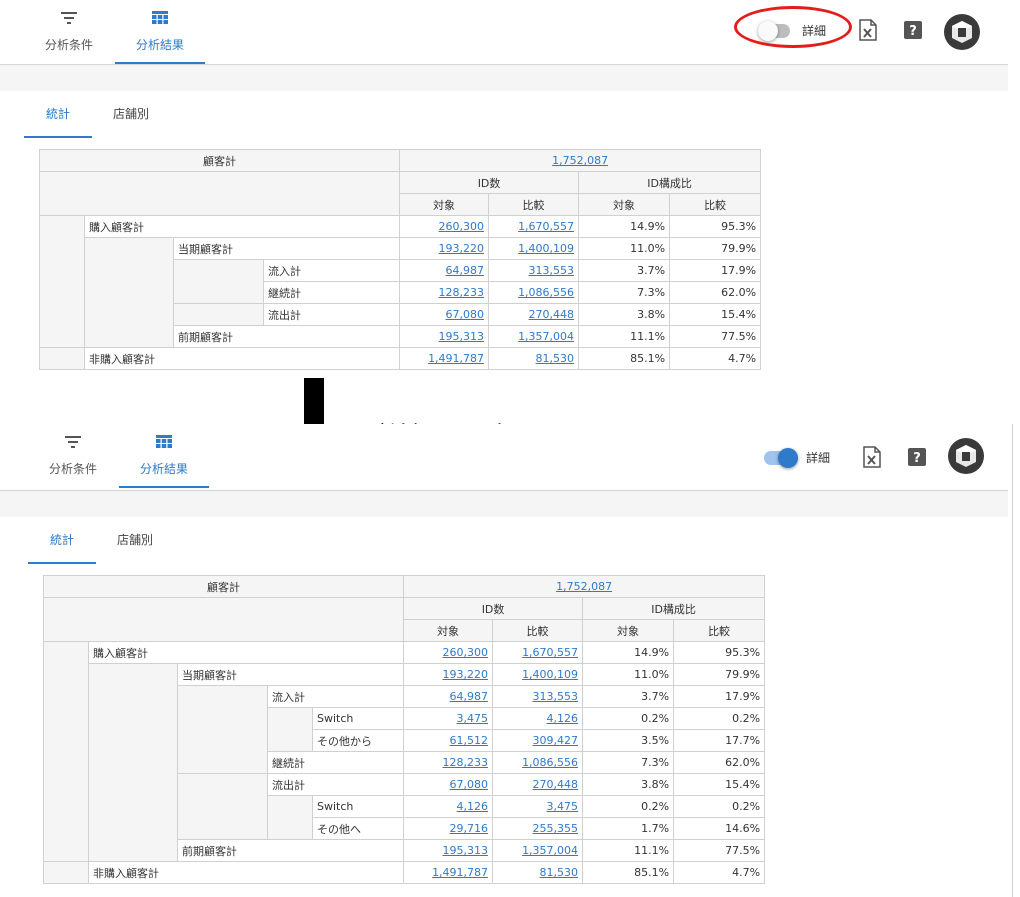  What do you see at coordinates (624, 292) in the screenshot?
I see `target-pct: 7.3%` at bounding box center [624, 292].